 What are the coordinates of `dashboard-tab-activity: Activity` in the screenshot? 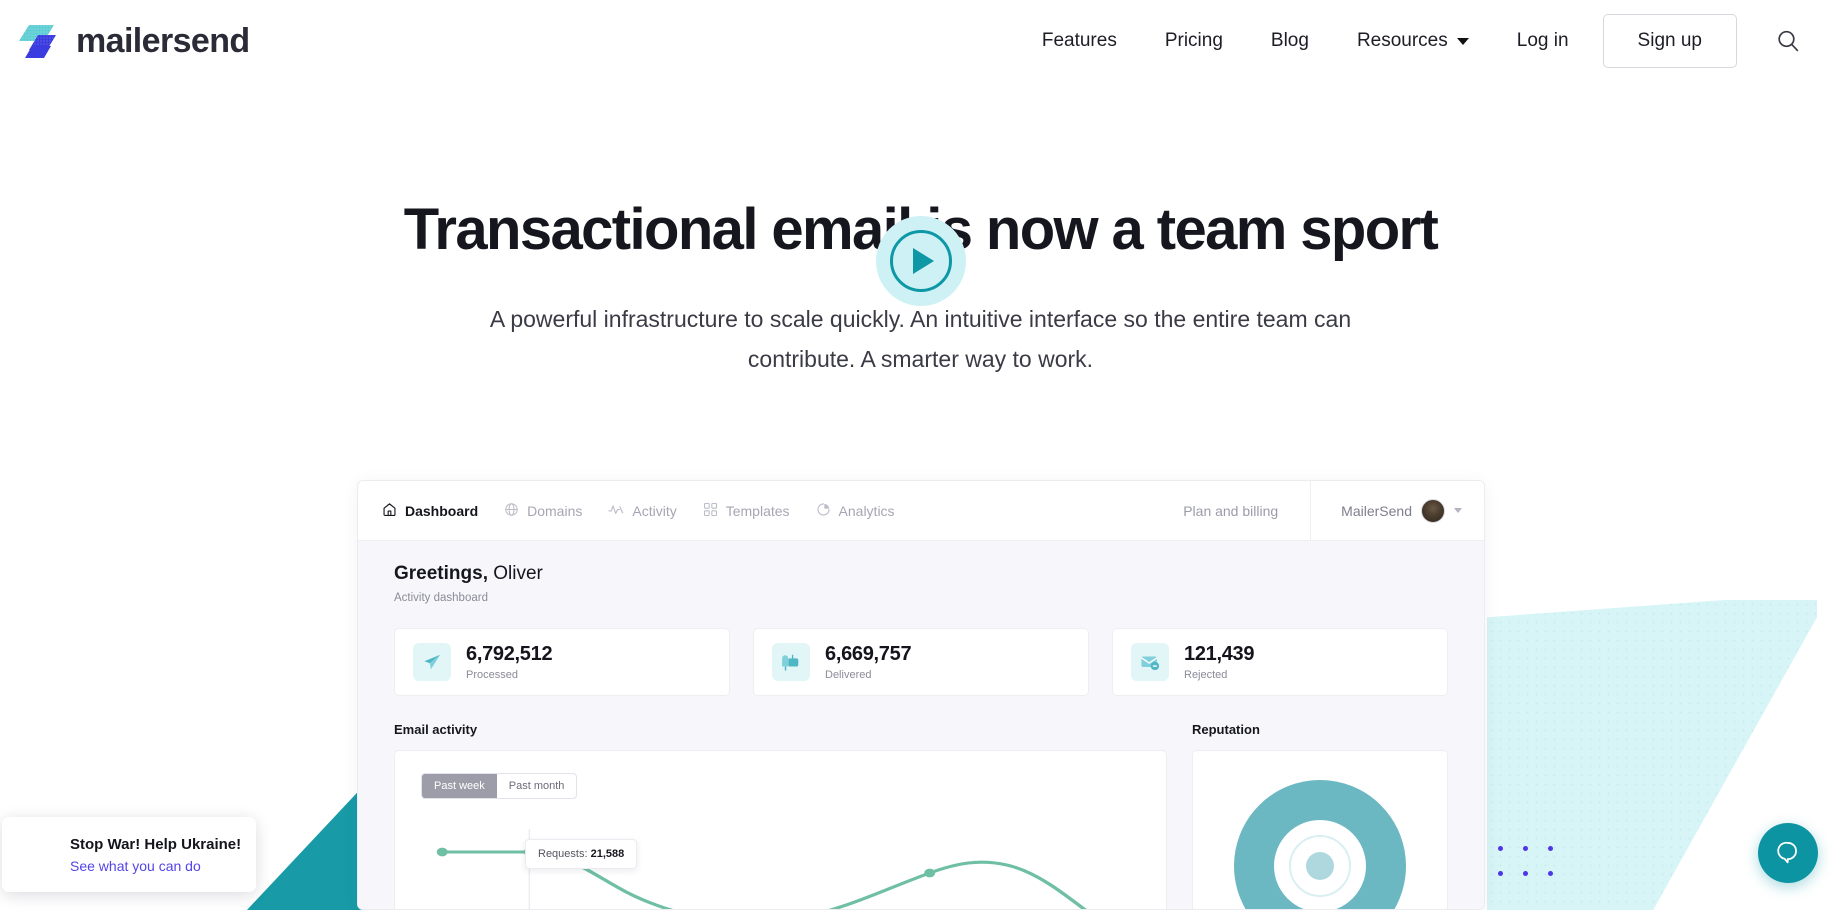 It's located at (642, 511).